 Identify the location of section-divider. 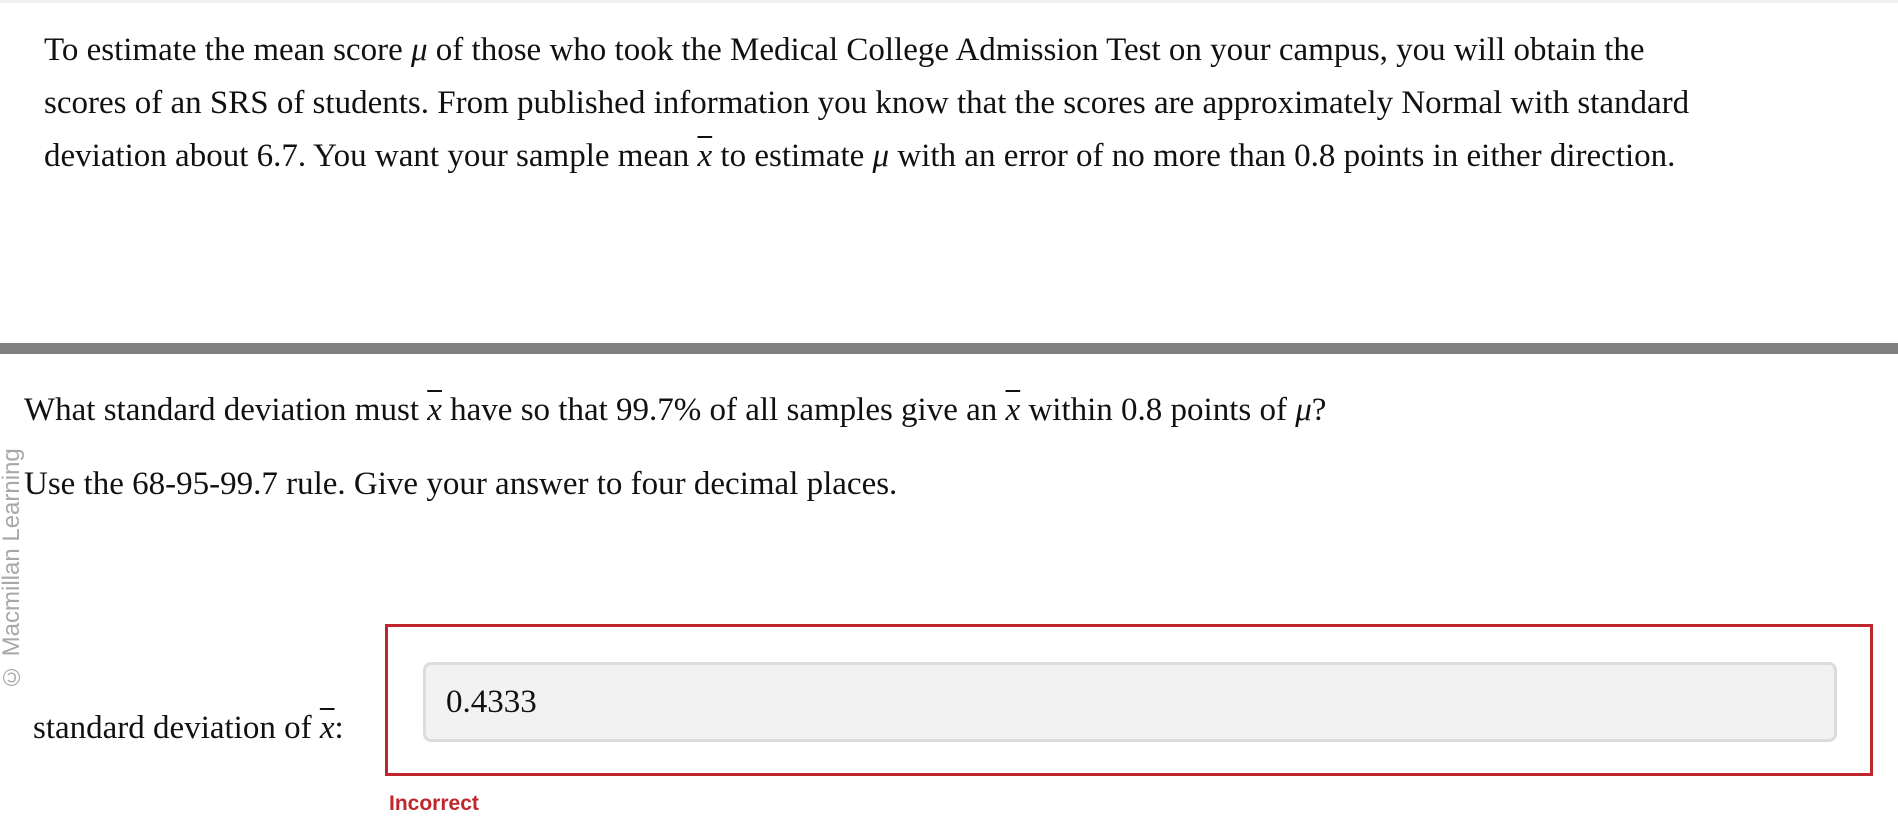
(949, 348).